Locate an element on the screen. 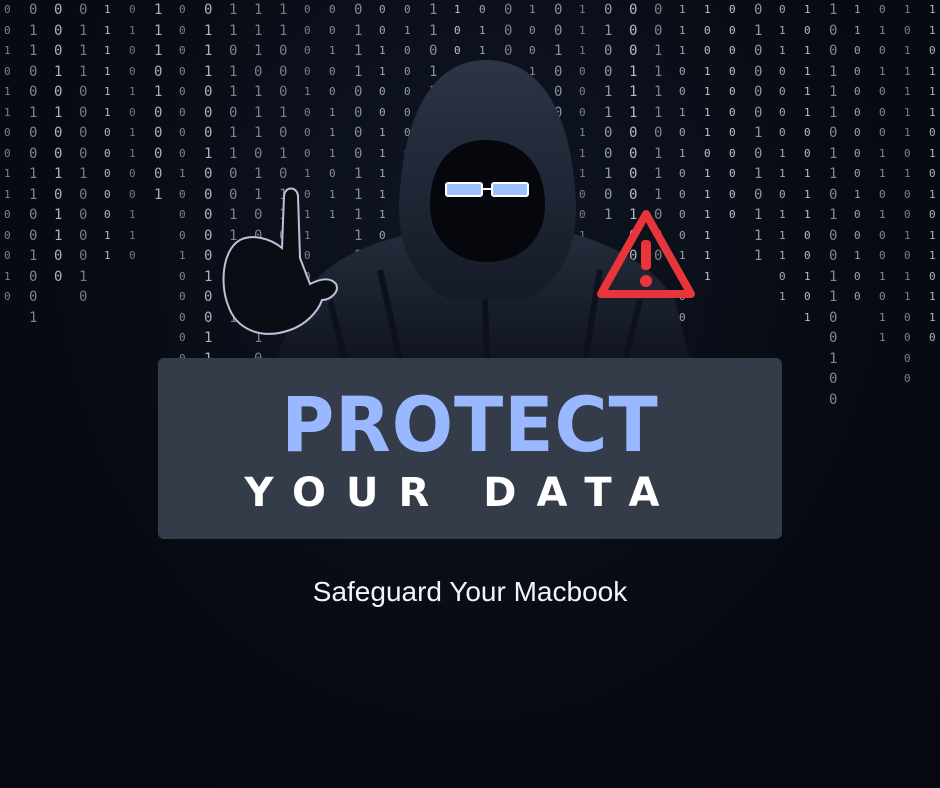 The image size is (940, 788). headline-your-data: YOUR DATA is located at coordinates (462, 493).